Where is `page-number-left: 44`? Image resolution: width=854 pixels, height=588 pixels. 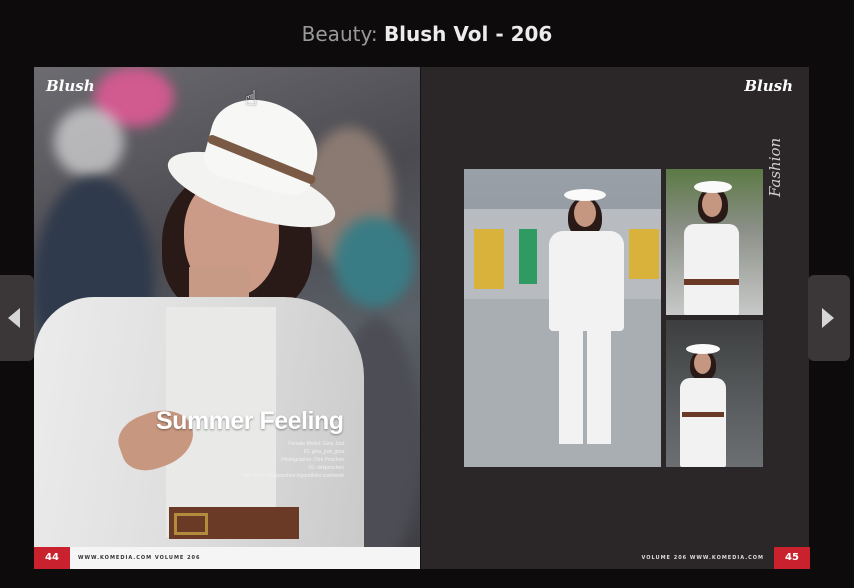 page-number-left: 44 is located at coordinates (52, 558).